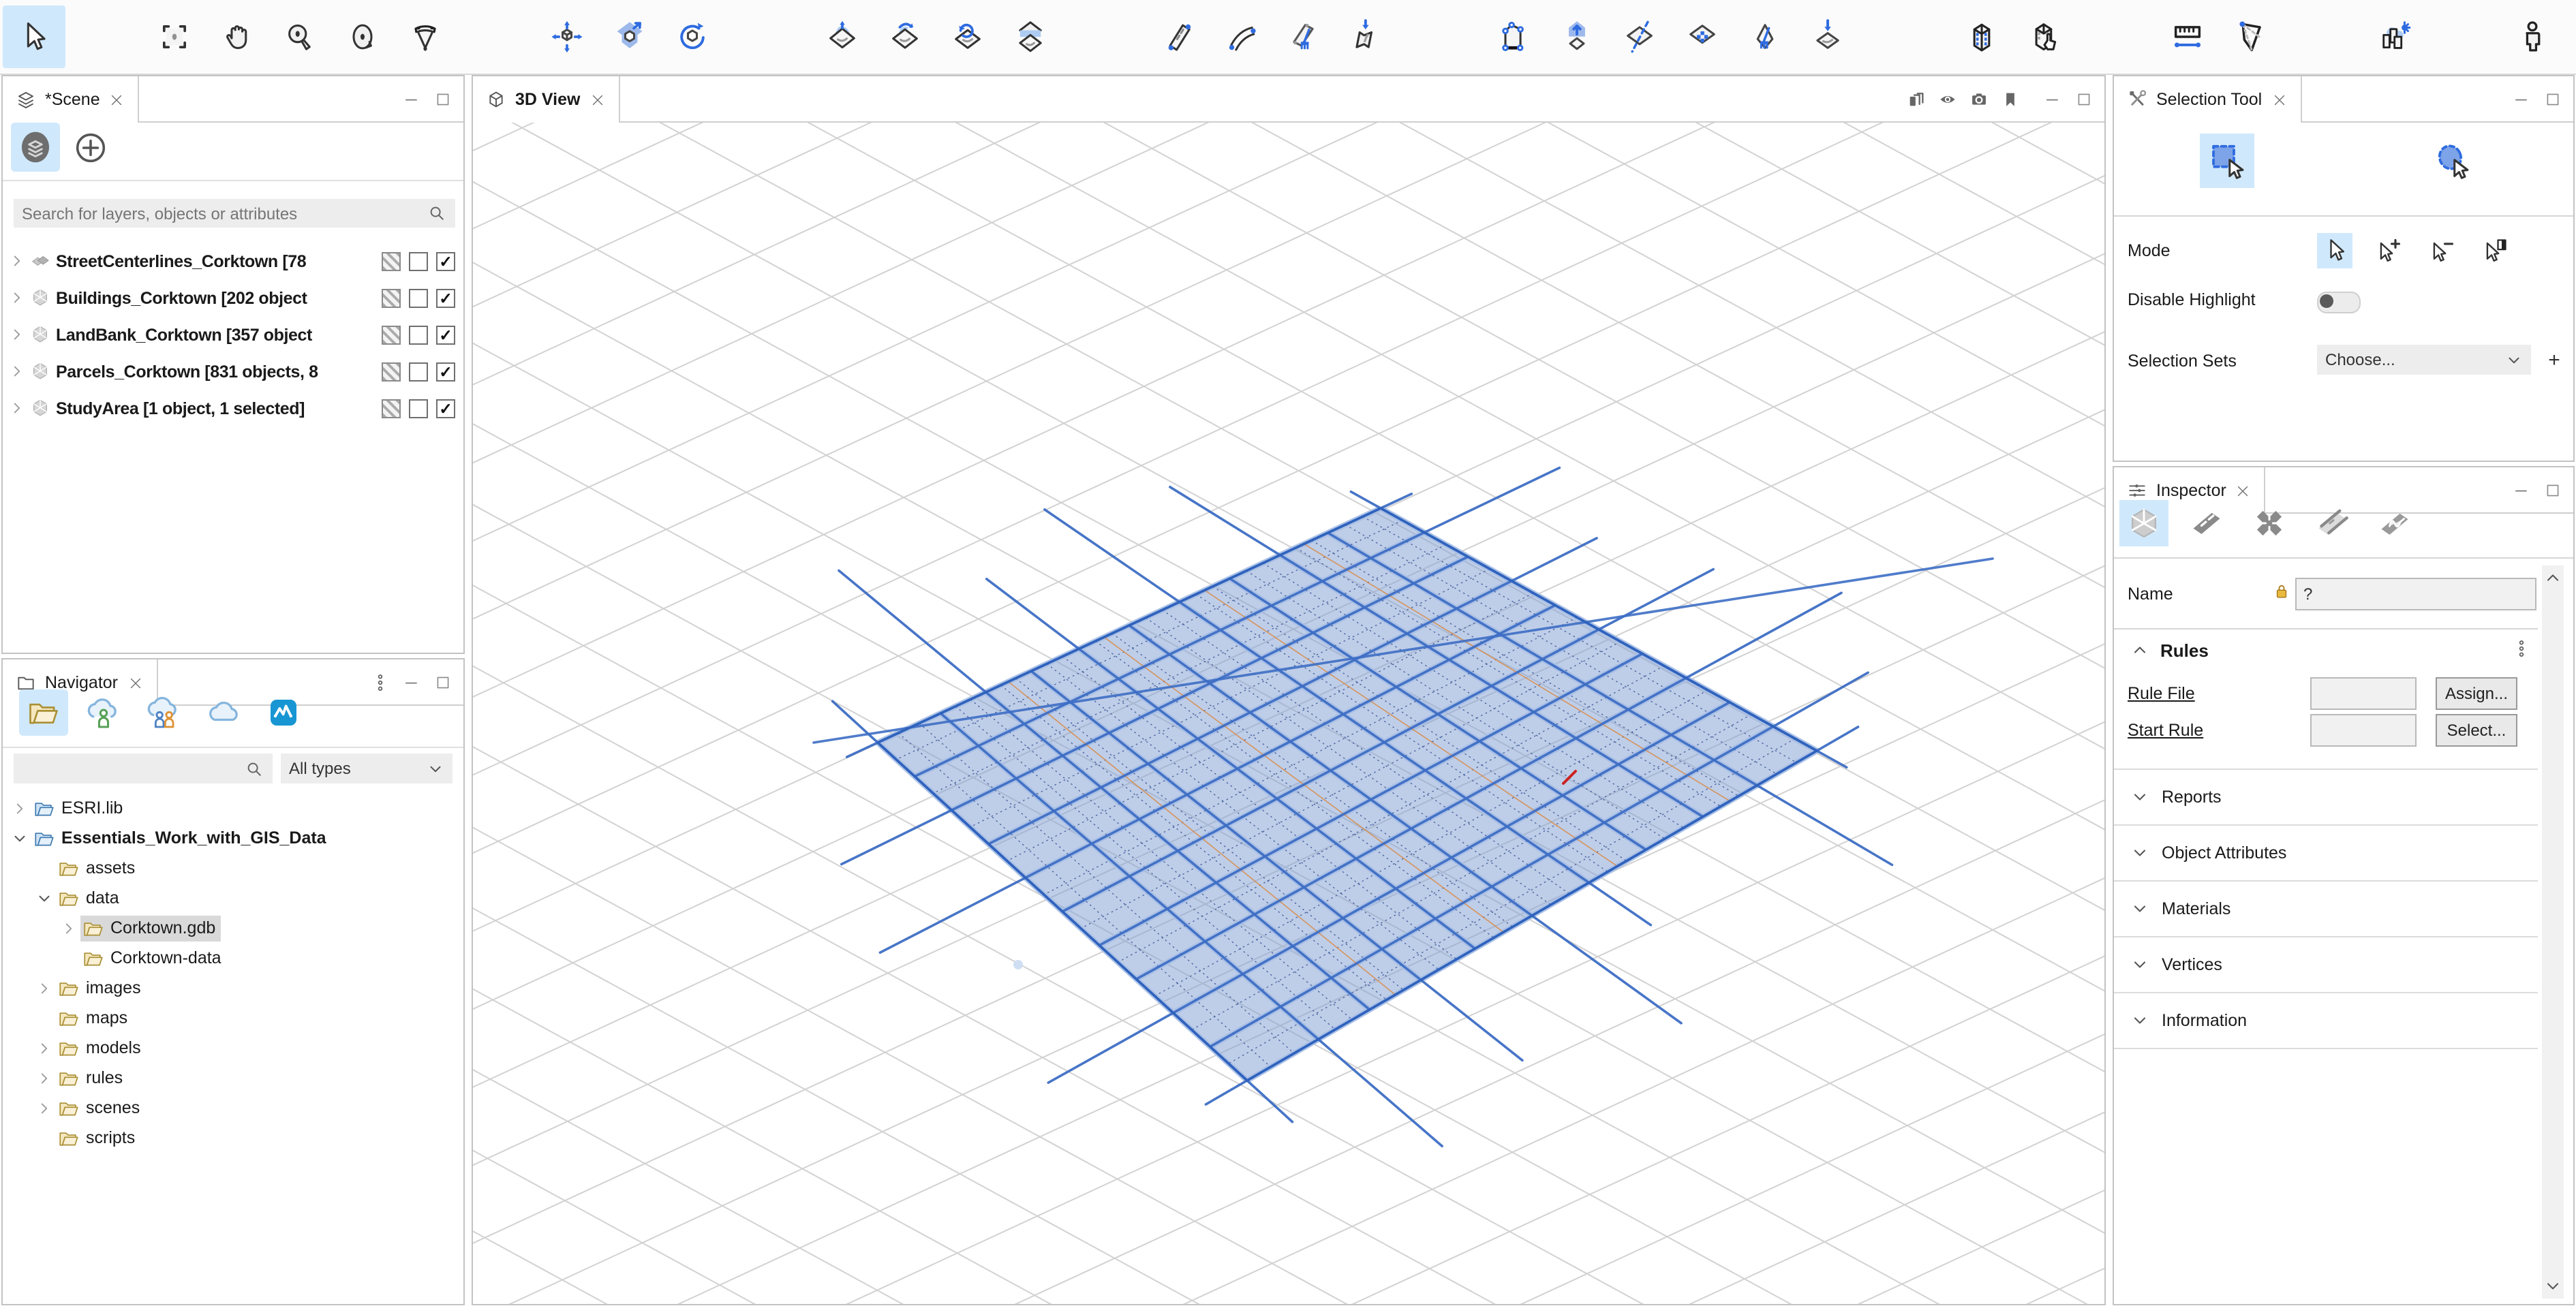 This screenshot has height=1306, width=2576. What do you see at coordinates (566, 36) in the screenshot?
I see `toolbar-move-tool` at bounding box center [566, 36].